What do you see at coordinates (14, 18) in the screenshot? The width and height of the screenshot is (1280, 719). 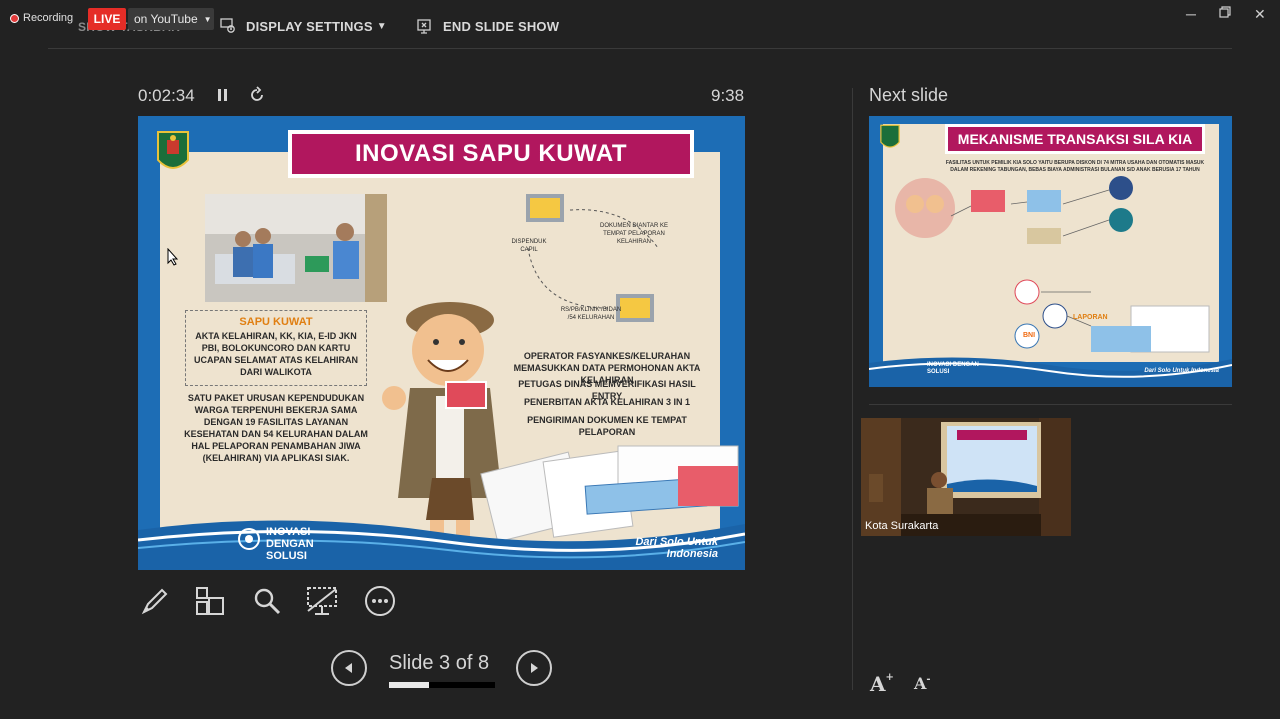 I see `record-dot-icon` at bounding box center [14, 18].